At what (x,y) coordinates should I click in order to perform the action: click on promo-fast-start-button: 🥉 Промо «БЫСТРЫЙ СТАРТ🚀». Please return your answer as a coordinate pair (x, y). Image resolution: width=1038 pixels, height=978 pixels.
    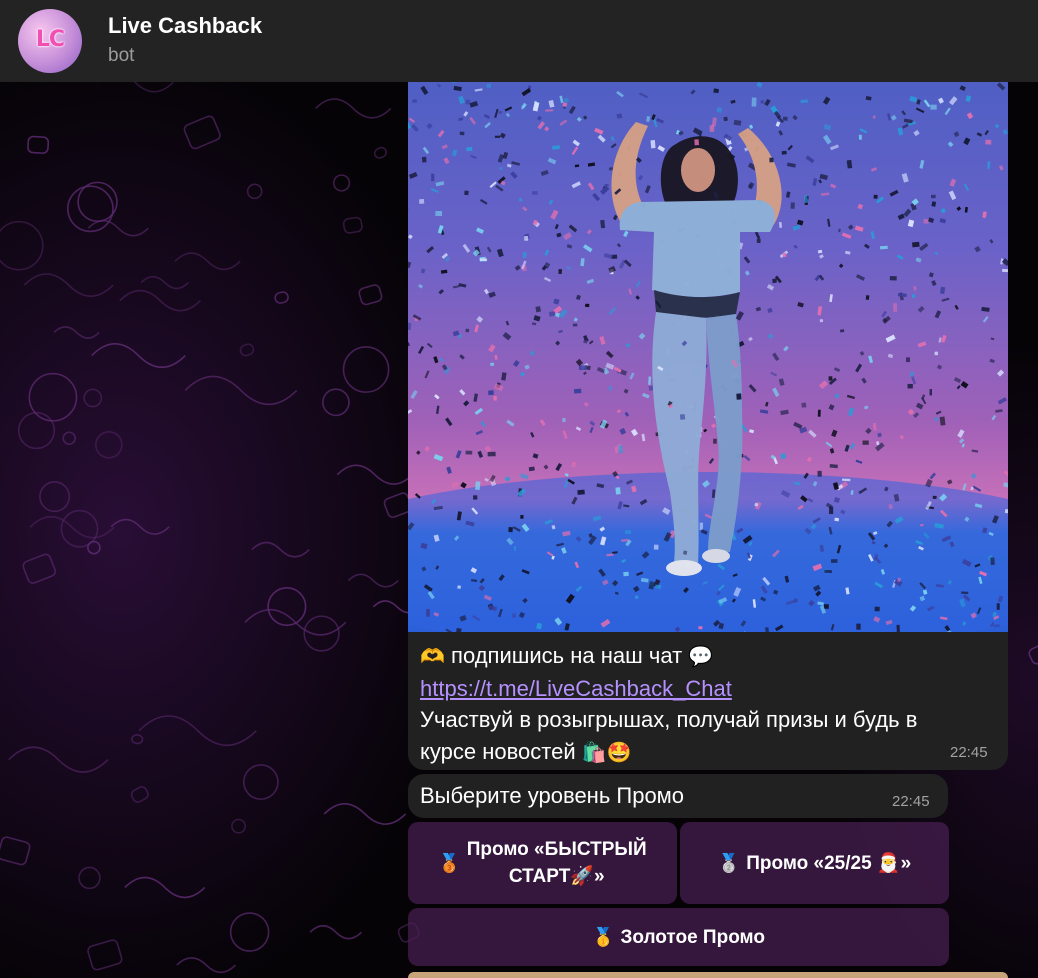
    Looking at the image, I should click on (542, 863).